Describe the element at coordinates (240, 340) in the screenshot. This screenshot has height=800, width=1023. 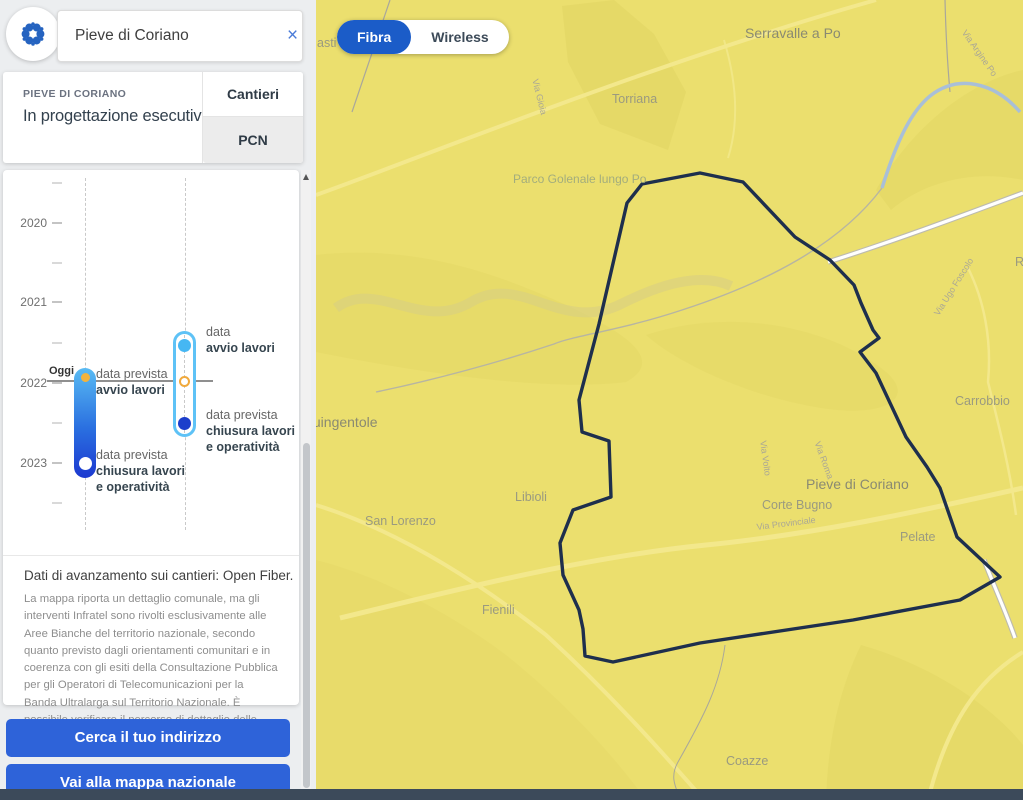
I see `milestone-label: data avvio lavori` at that location.